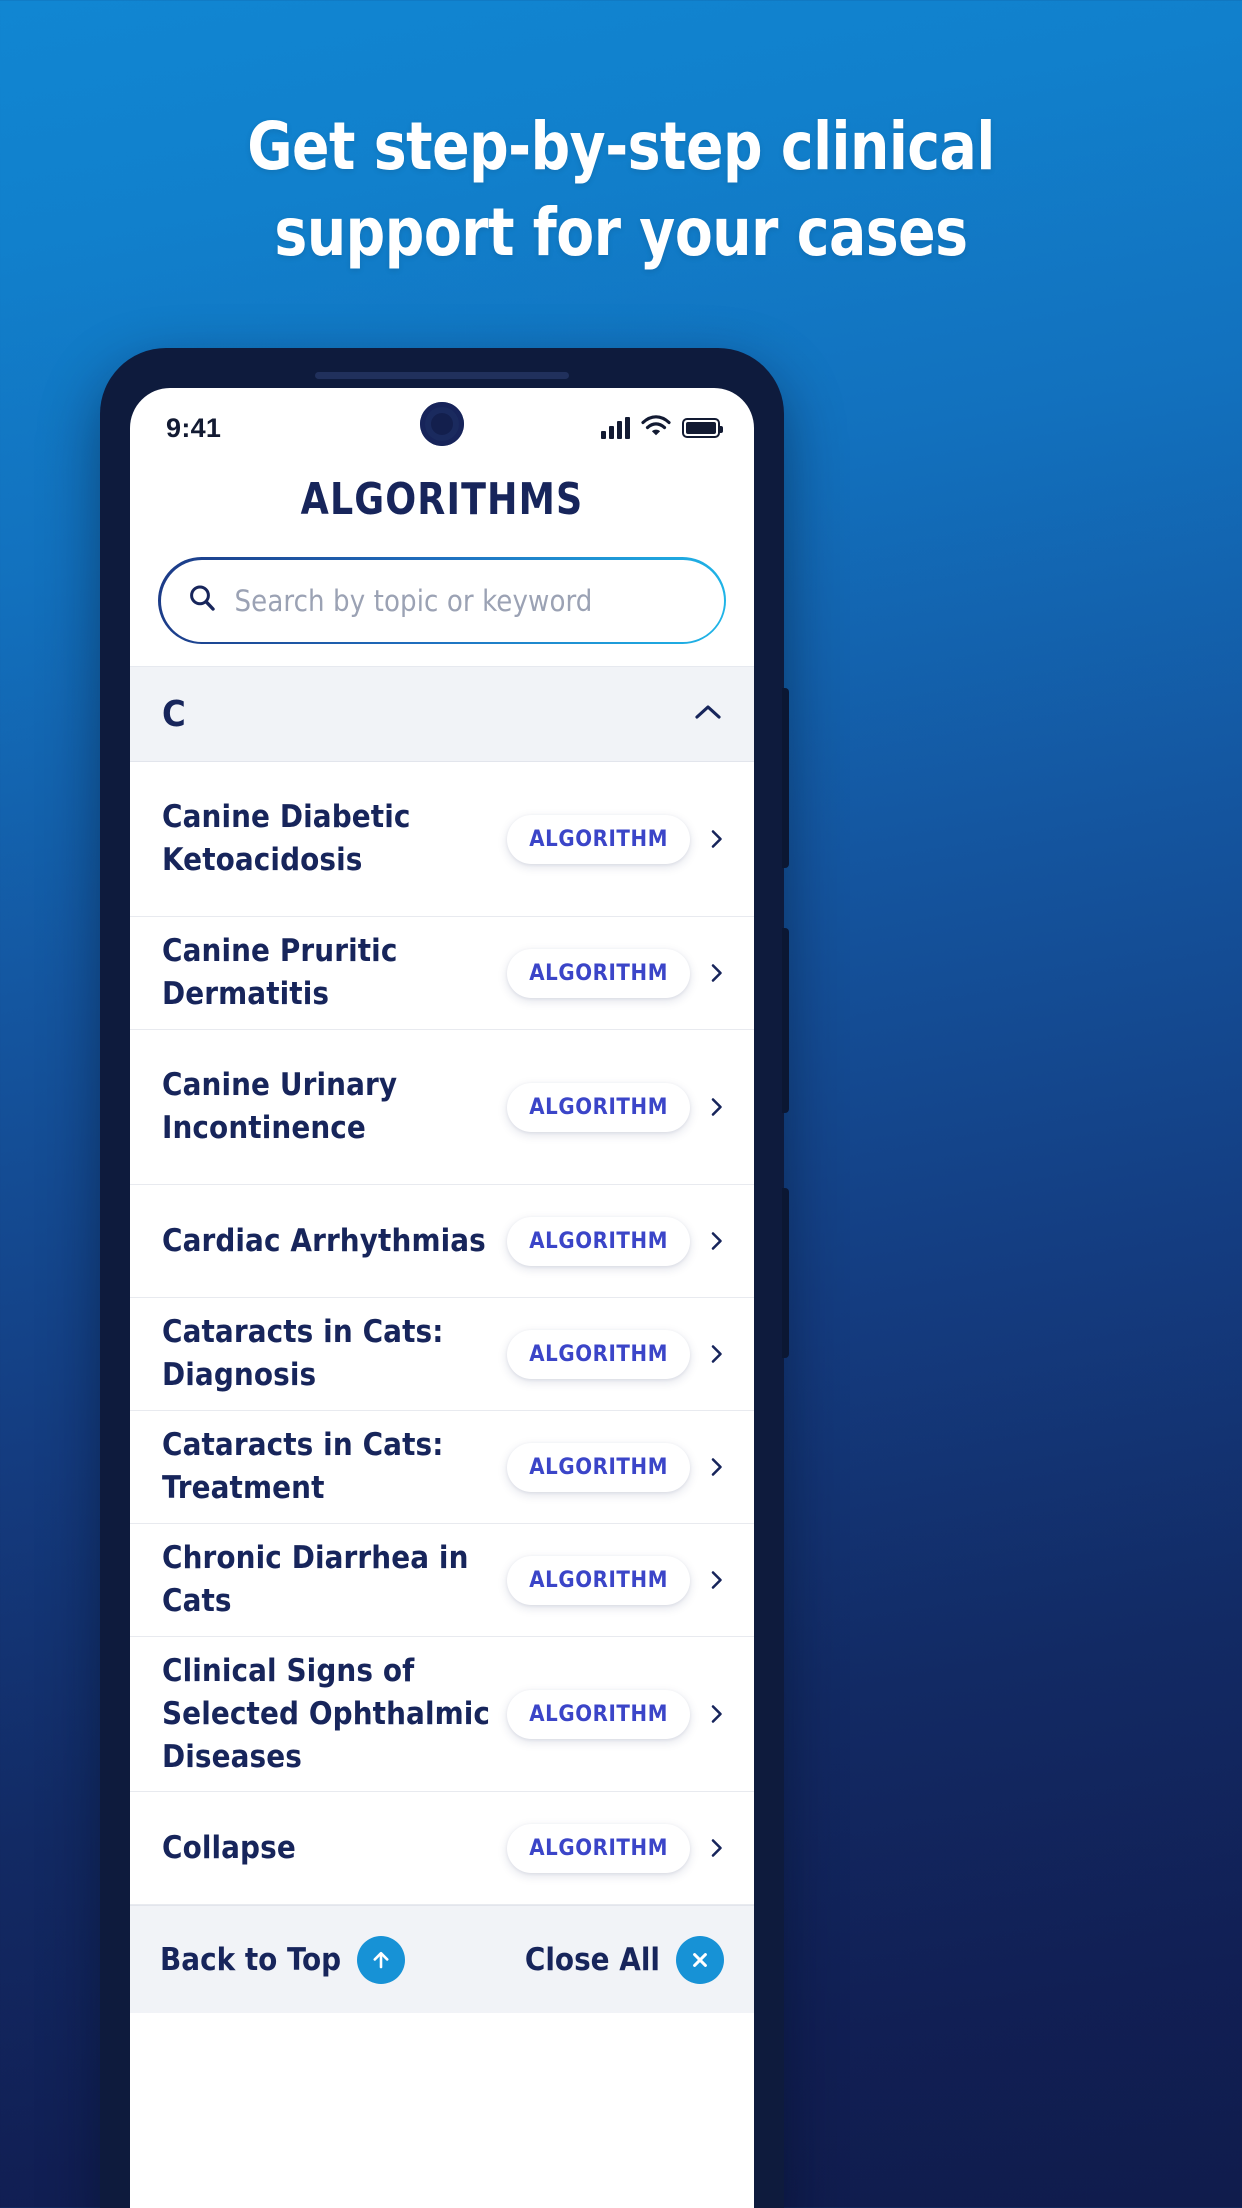 This screenshot has width=1242, height=2208. Describe the element at coordinates (592, 1959) in the screenshot. I see `close-all-label: Close All` at that location.